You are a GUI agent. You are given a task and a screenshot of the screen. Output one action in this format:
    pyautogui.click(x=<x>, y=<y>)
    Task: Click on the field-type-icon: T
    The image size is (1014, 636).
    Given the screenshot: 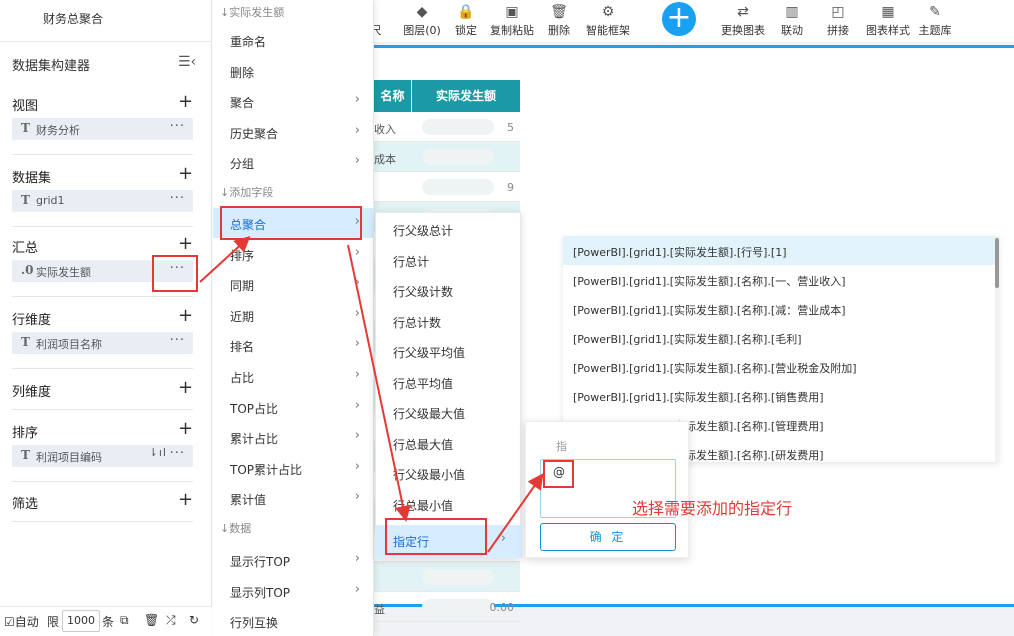 What is the action you would take?
    pyautogui.click(x=25, y=342)
    